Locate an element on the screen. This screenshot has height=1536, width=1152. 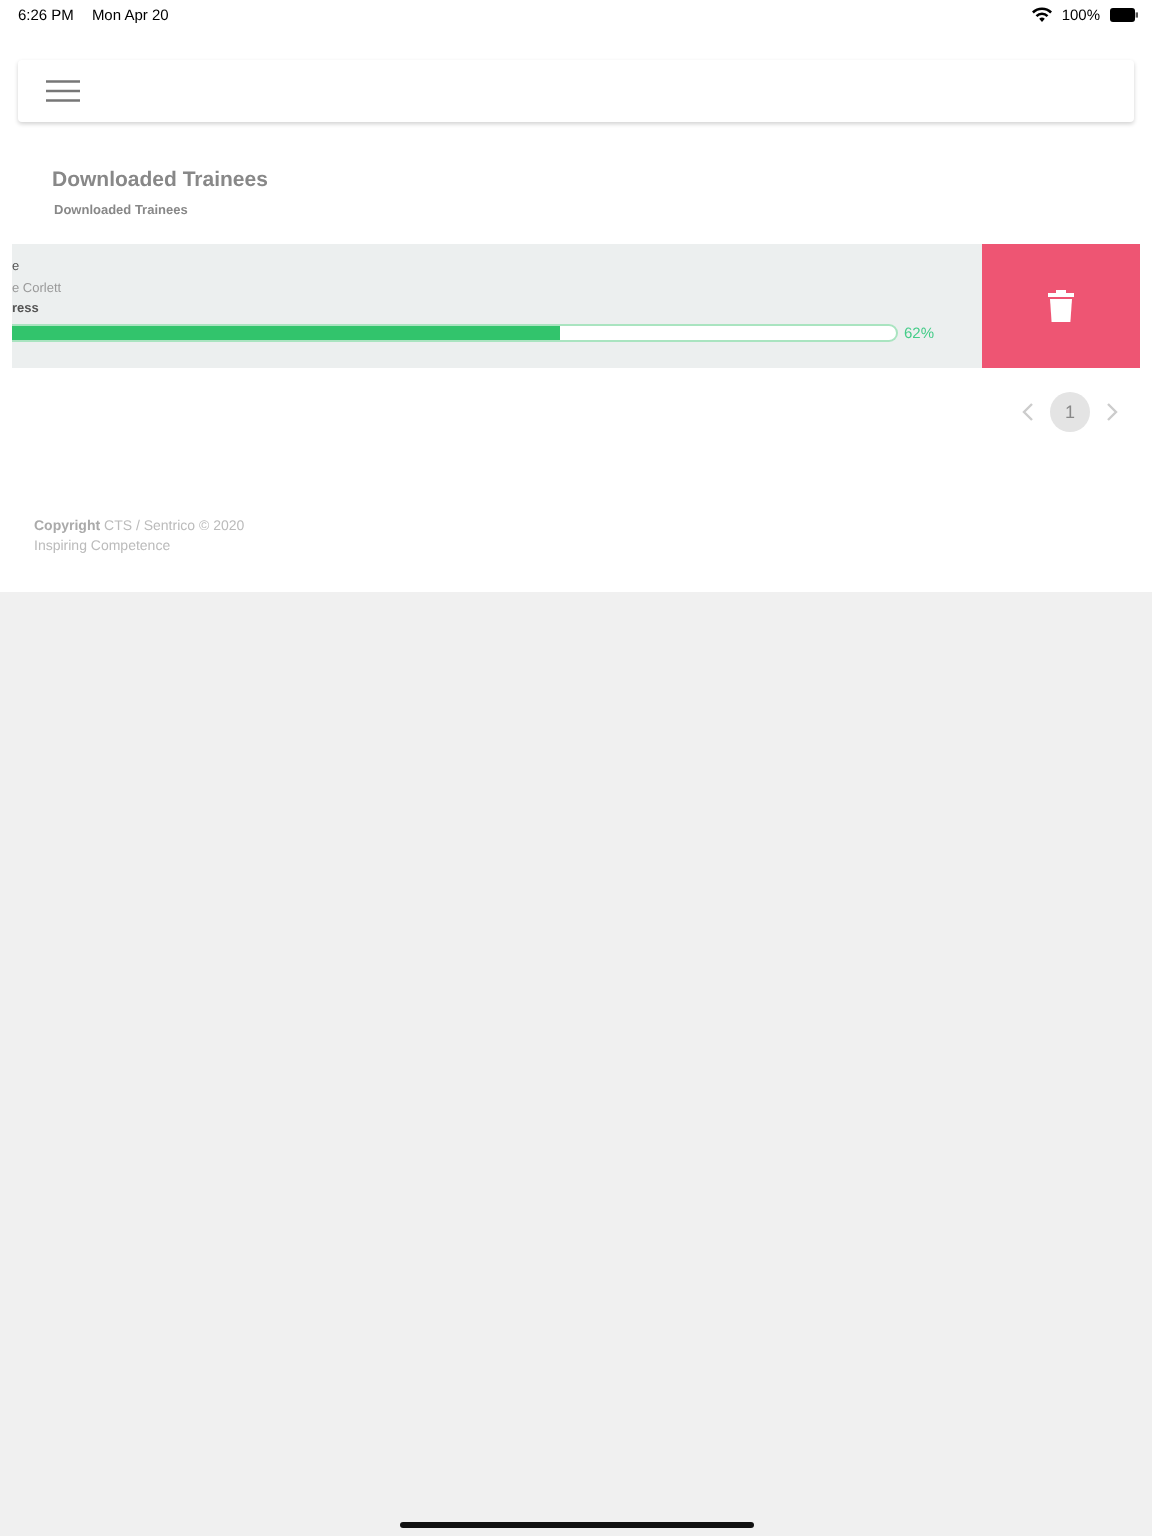
trash-icon is located at coordinates (1061, 306).